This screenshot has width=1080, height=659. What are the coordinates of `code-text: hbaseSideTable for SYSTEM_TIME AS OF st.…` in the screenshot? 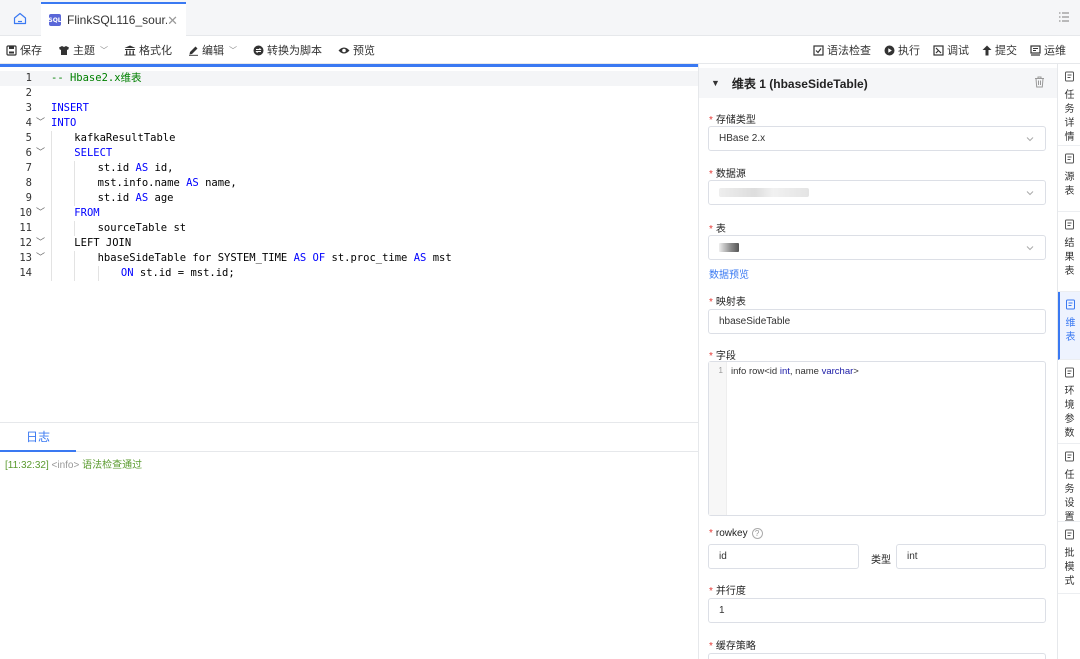 It's located at (274, 258).